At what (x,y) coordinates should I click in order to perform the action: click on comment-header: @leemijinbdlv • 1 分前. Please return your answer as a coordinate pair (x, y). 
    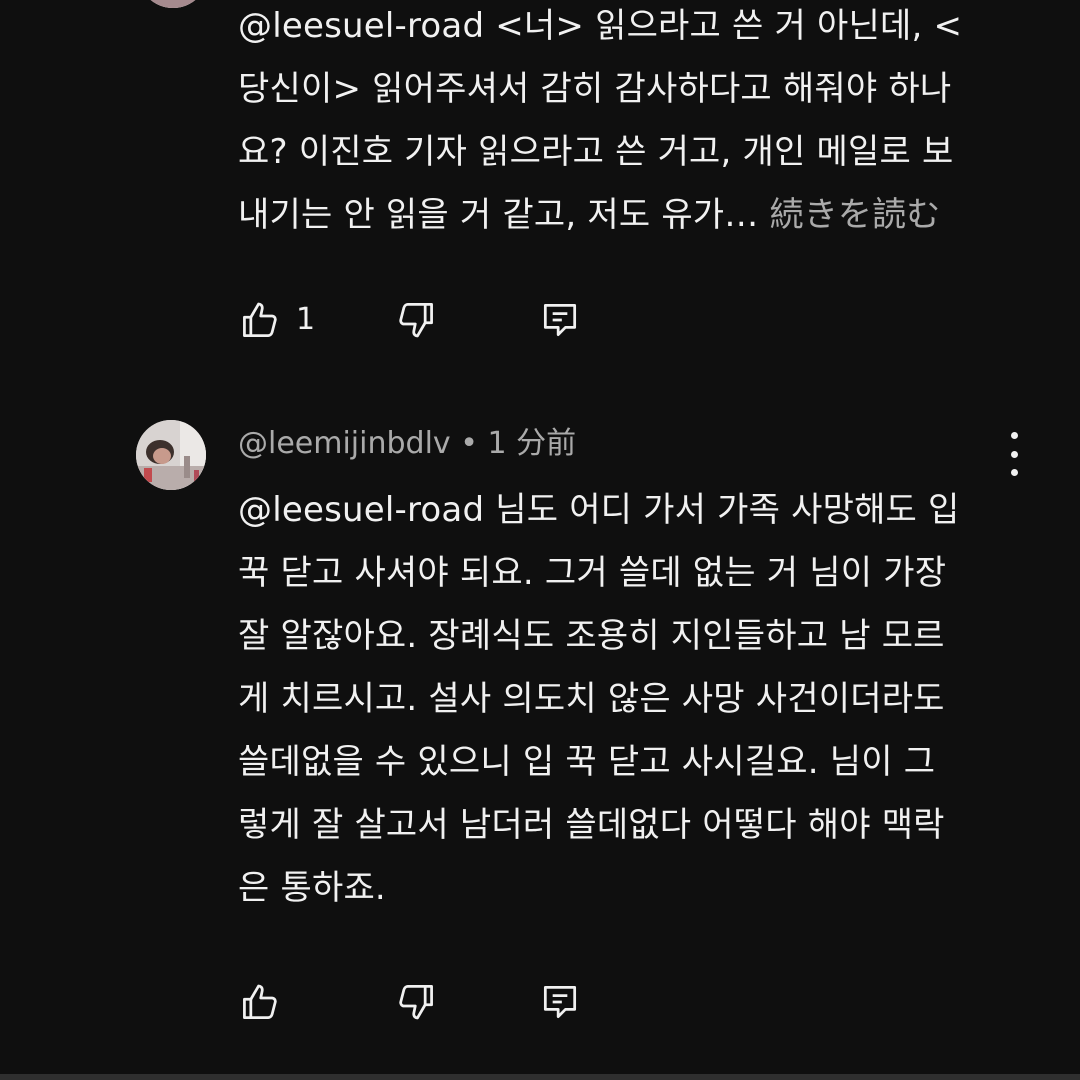
    Looking at the image, I should click on (407, 444).